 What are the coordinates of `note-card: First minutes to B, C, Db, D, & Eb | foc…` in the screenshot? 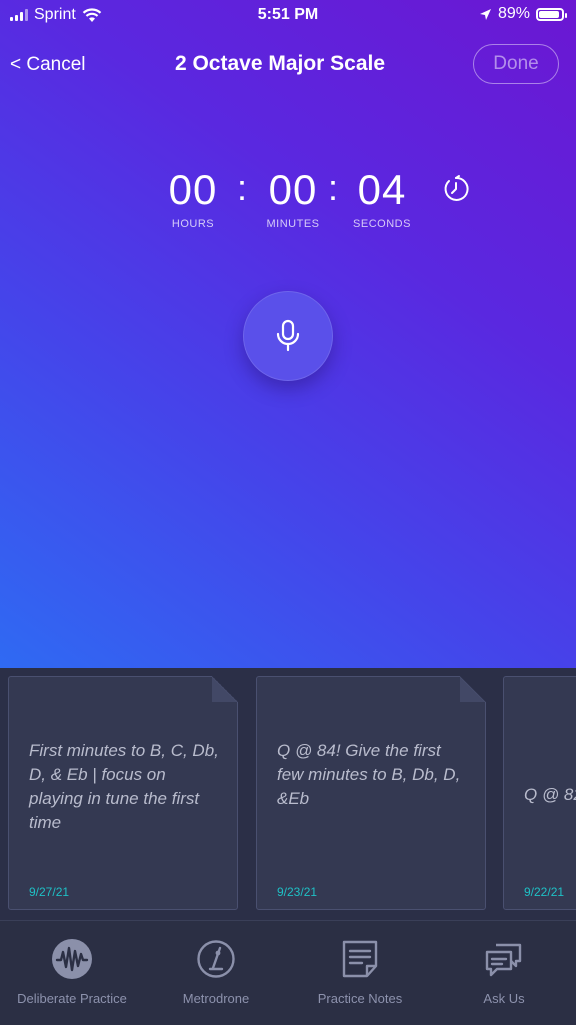 It's located at (123, 793).